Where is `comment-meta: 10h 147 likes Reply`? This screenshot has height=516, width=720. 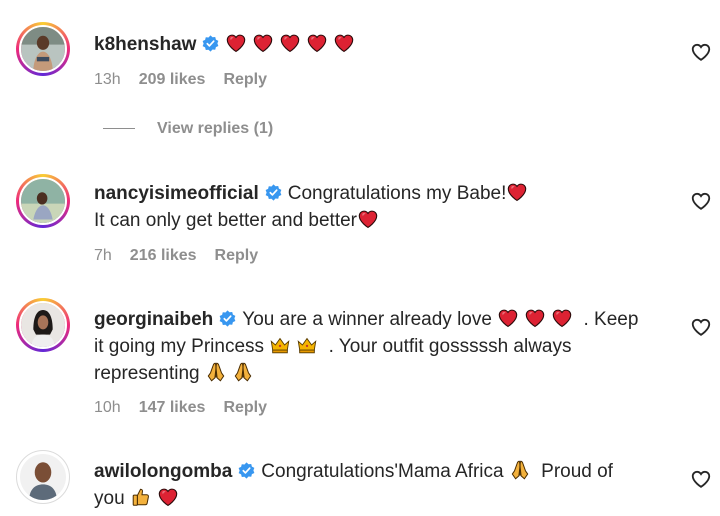
comment-meta: 10h 147 likes Reply is located at coordinates (189, 408).